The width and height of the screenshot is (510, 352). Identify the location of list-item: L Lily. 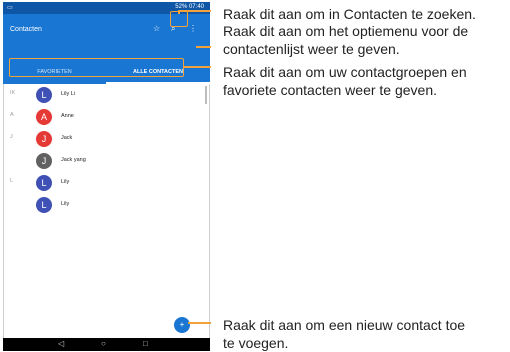
(106, 205).